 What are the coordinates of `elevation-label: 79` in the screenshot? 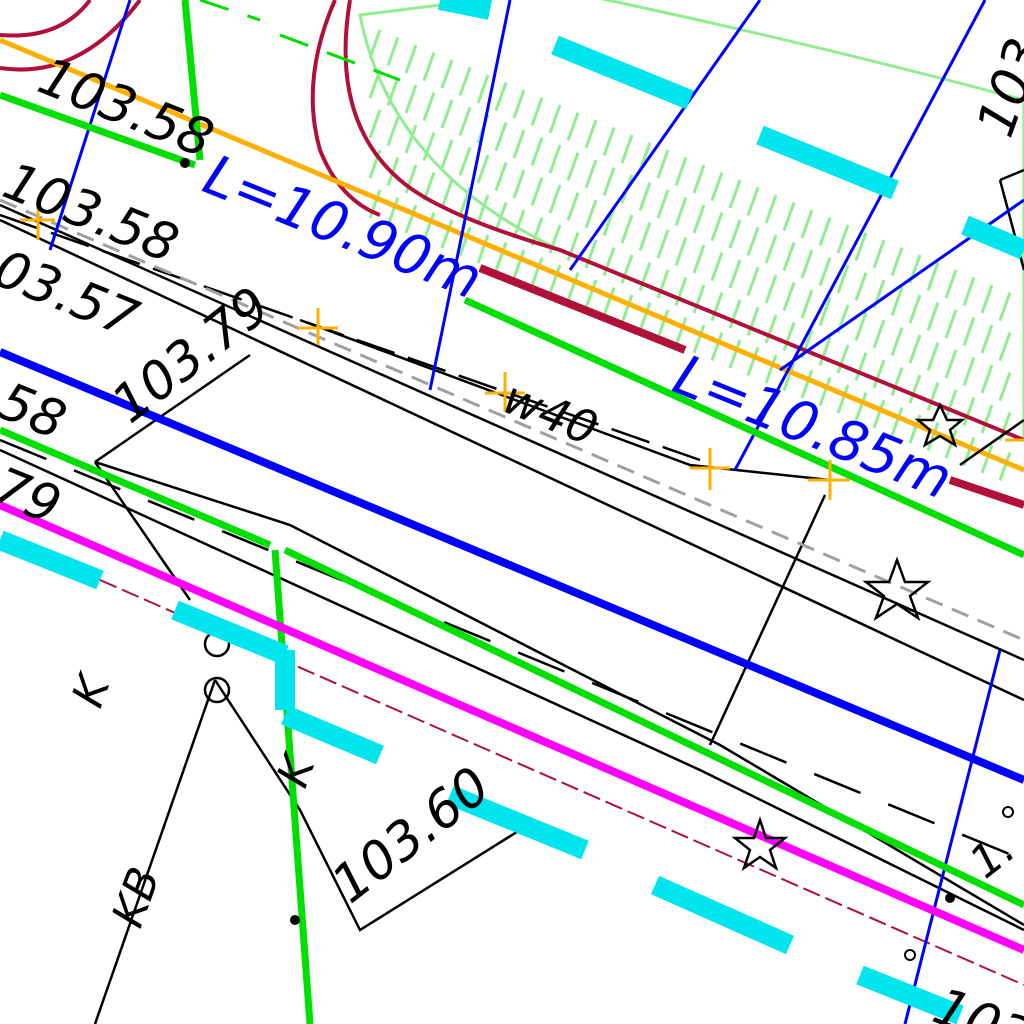 It's located at (34, 496).